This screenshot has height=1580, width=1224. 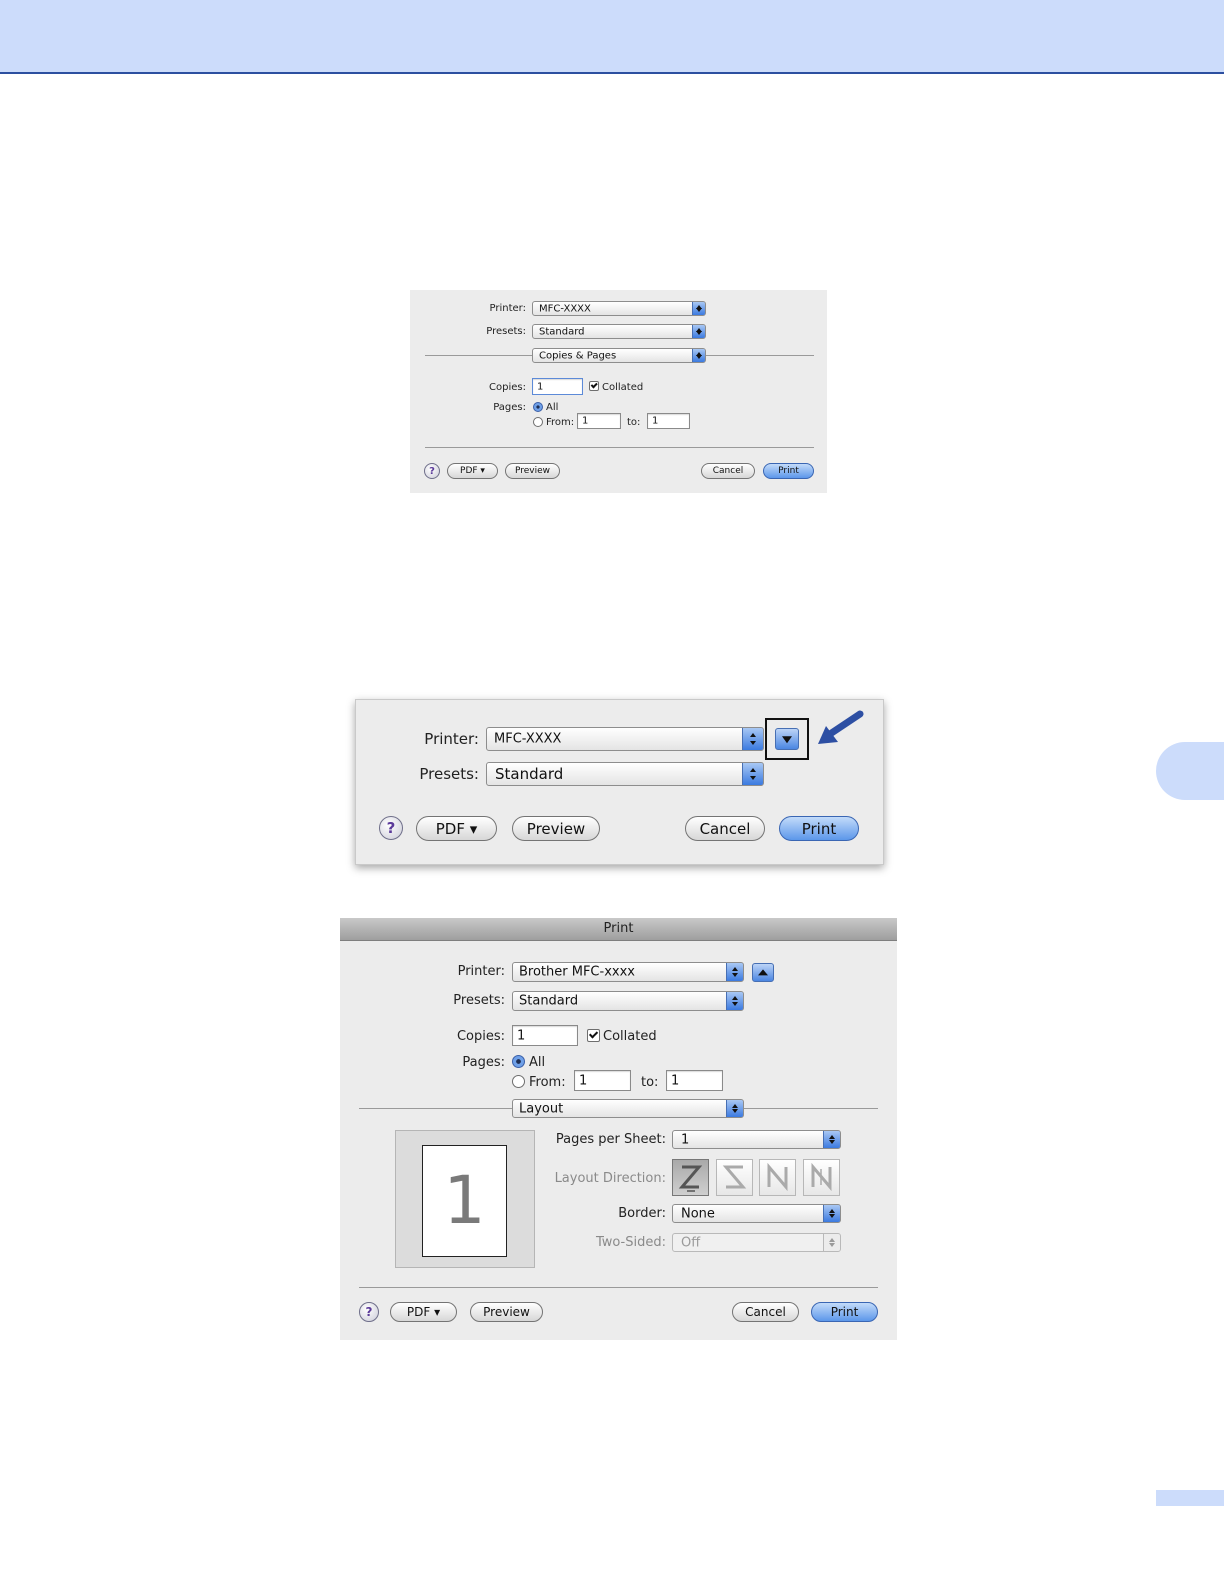 I want to click on page-number-tab, so click(x=1190, y=1498).